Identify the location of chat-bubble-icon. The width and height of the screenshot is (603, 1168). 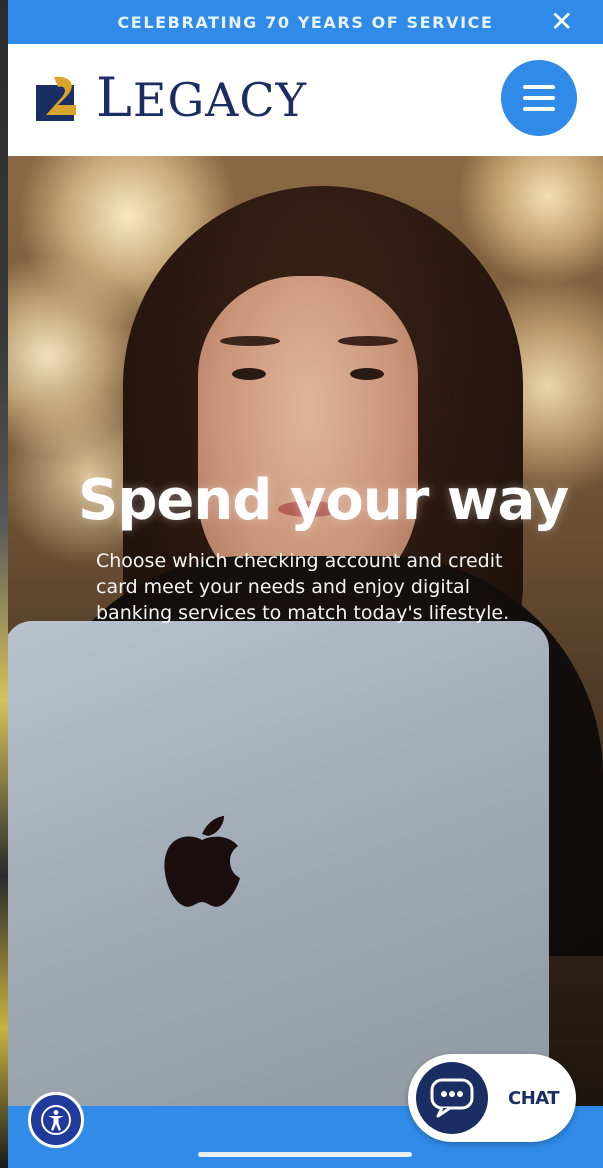
(452, 1098).